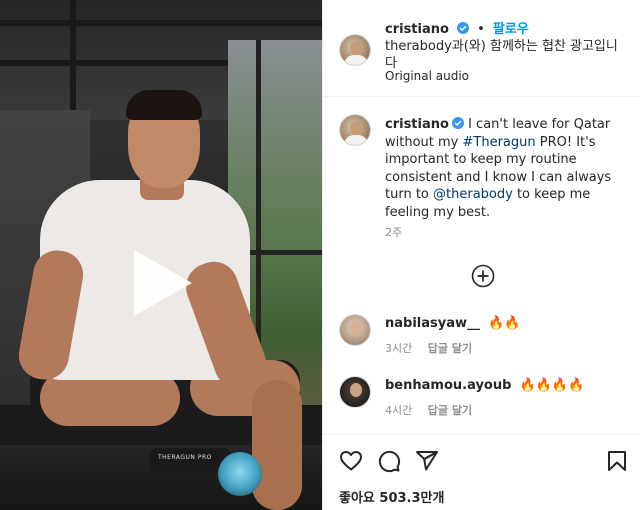 The width and height of the screenshot is (640, 510). What do you see at coordinates (481, 337) in the screenshot?
I see `comment-item: nabilasyaw__ 🔥🔥 3시간 답글 달기` at bounding box center [481, 337].